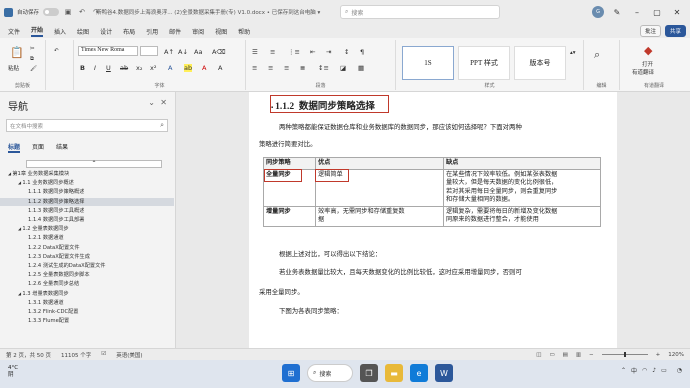  What do you see at coordinates (676, 355) in the screenshot?
I see `zoom-level: 120%` at bounding box center [676, 355].